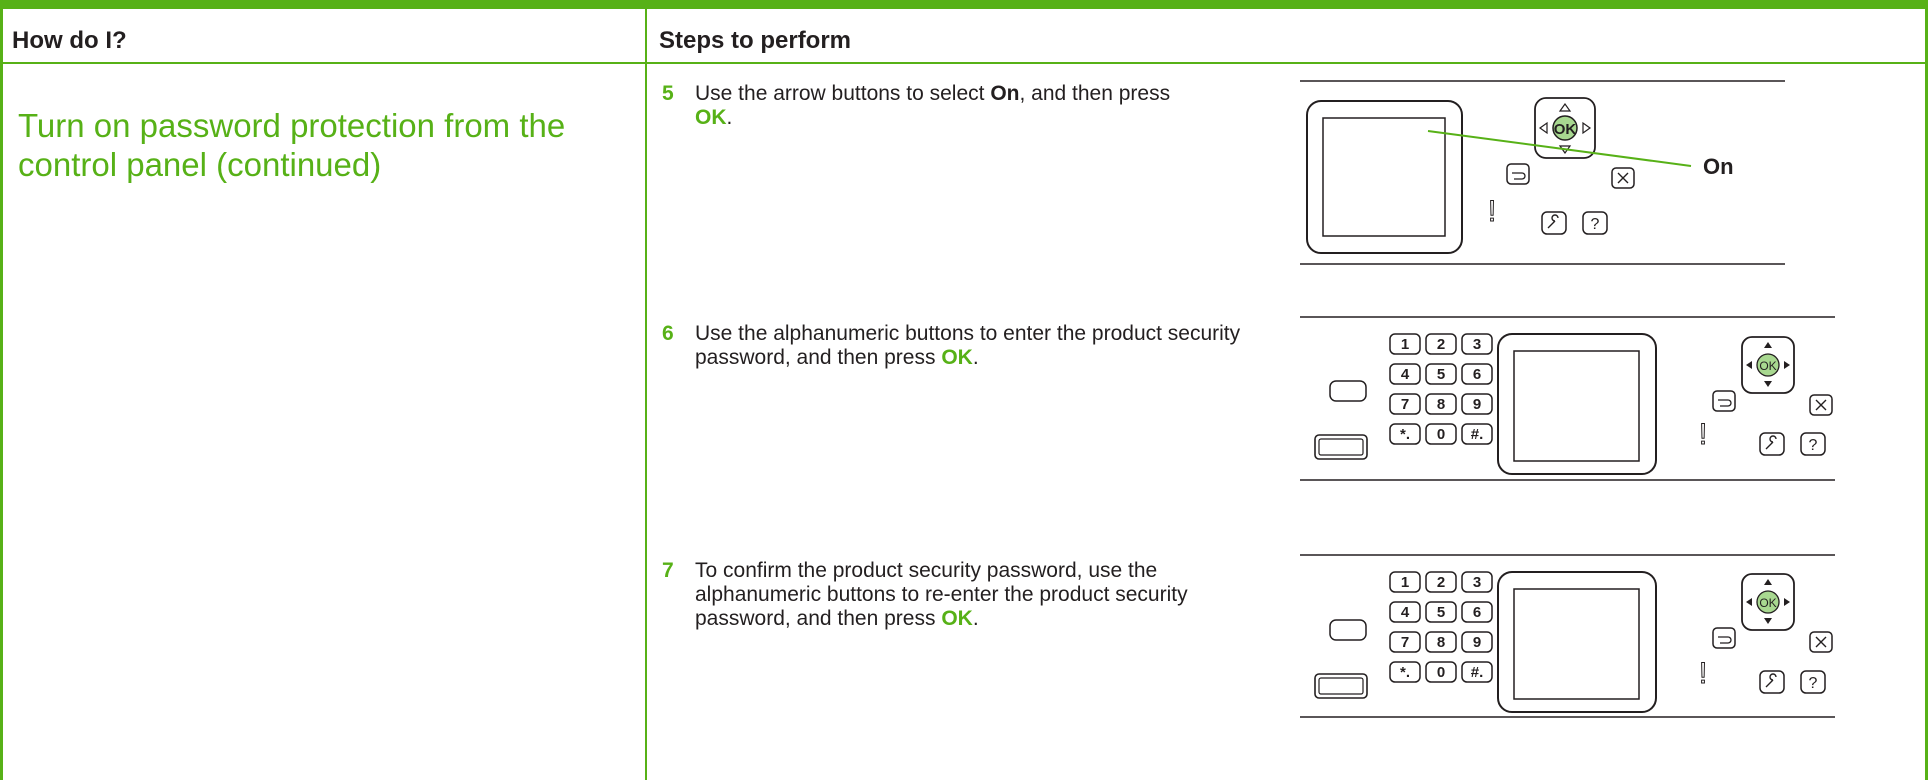 The width and height of the screenshot is (1928, 780). Describe the element at coordinates (1005, 93) in the screenshot. I see `on-option: On` at that location.